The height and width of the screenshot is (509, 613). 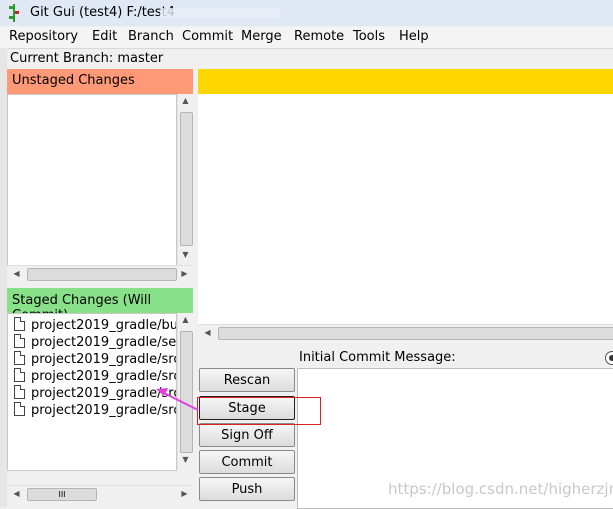 What do you see at coordinates (104, 359) in the screenshot?
I see `staged-file-name: project2019_gradle/src/r` at bounding box center [104, 359].